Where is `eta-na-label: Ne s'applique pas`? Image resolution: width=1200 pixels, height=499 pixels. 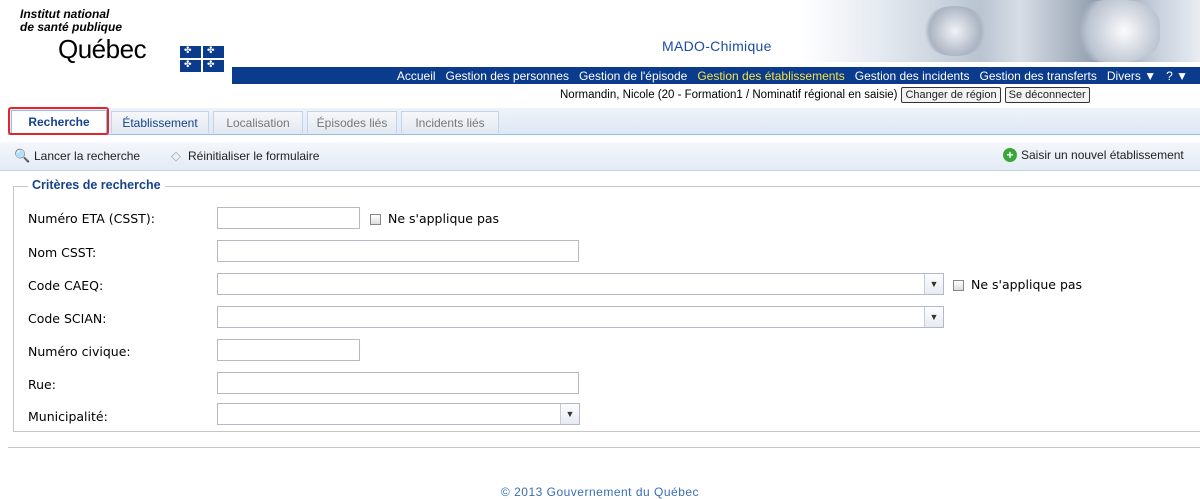
eta-na-label: Ne s'applique pas is located at coordinates (444, 218).